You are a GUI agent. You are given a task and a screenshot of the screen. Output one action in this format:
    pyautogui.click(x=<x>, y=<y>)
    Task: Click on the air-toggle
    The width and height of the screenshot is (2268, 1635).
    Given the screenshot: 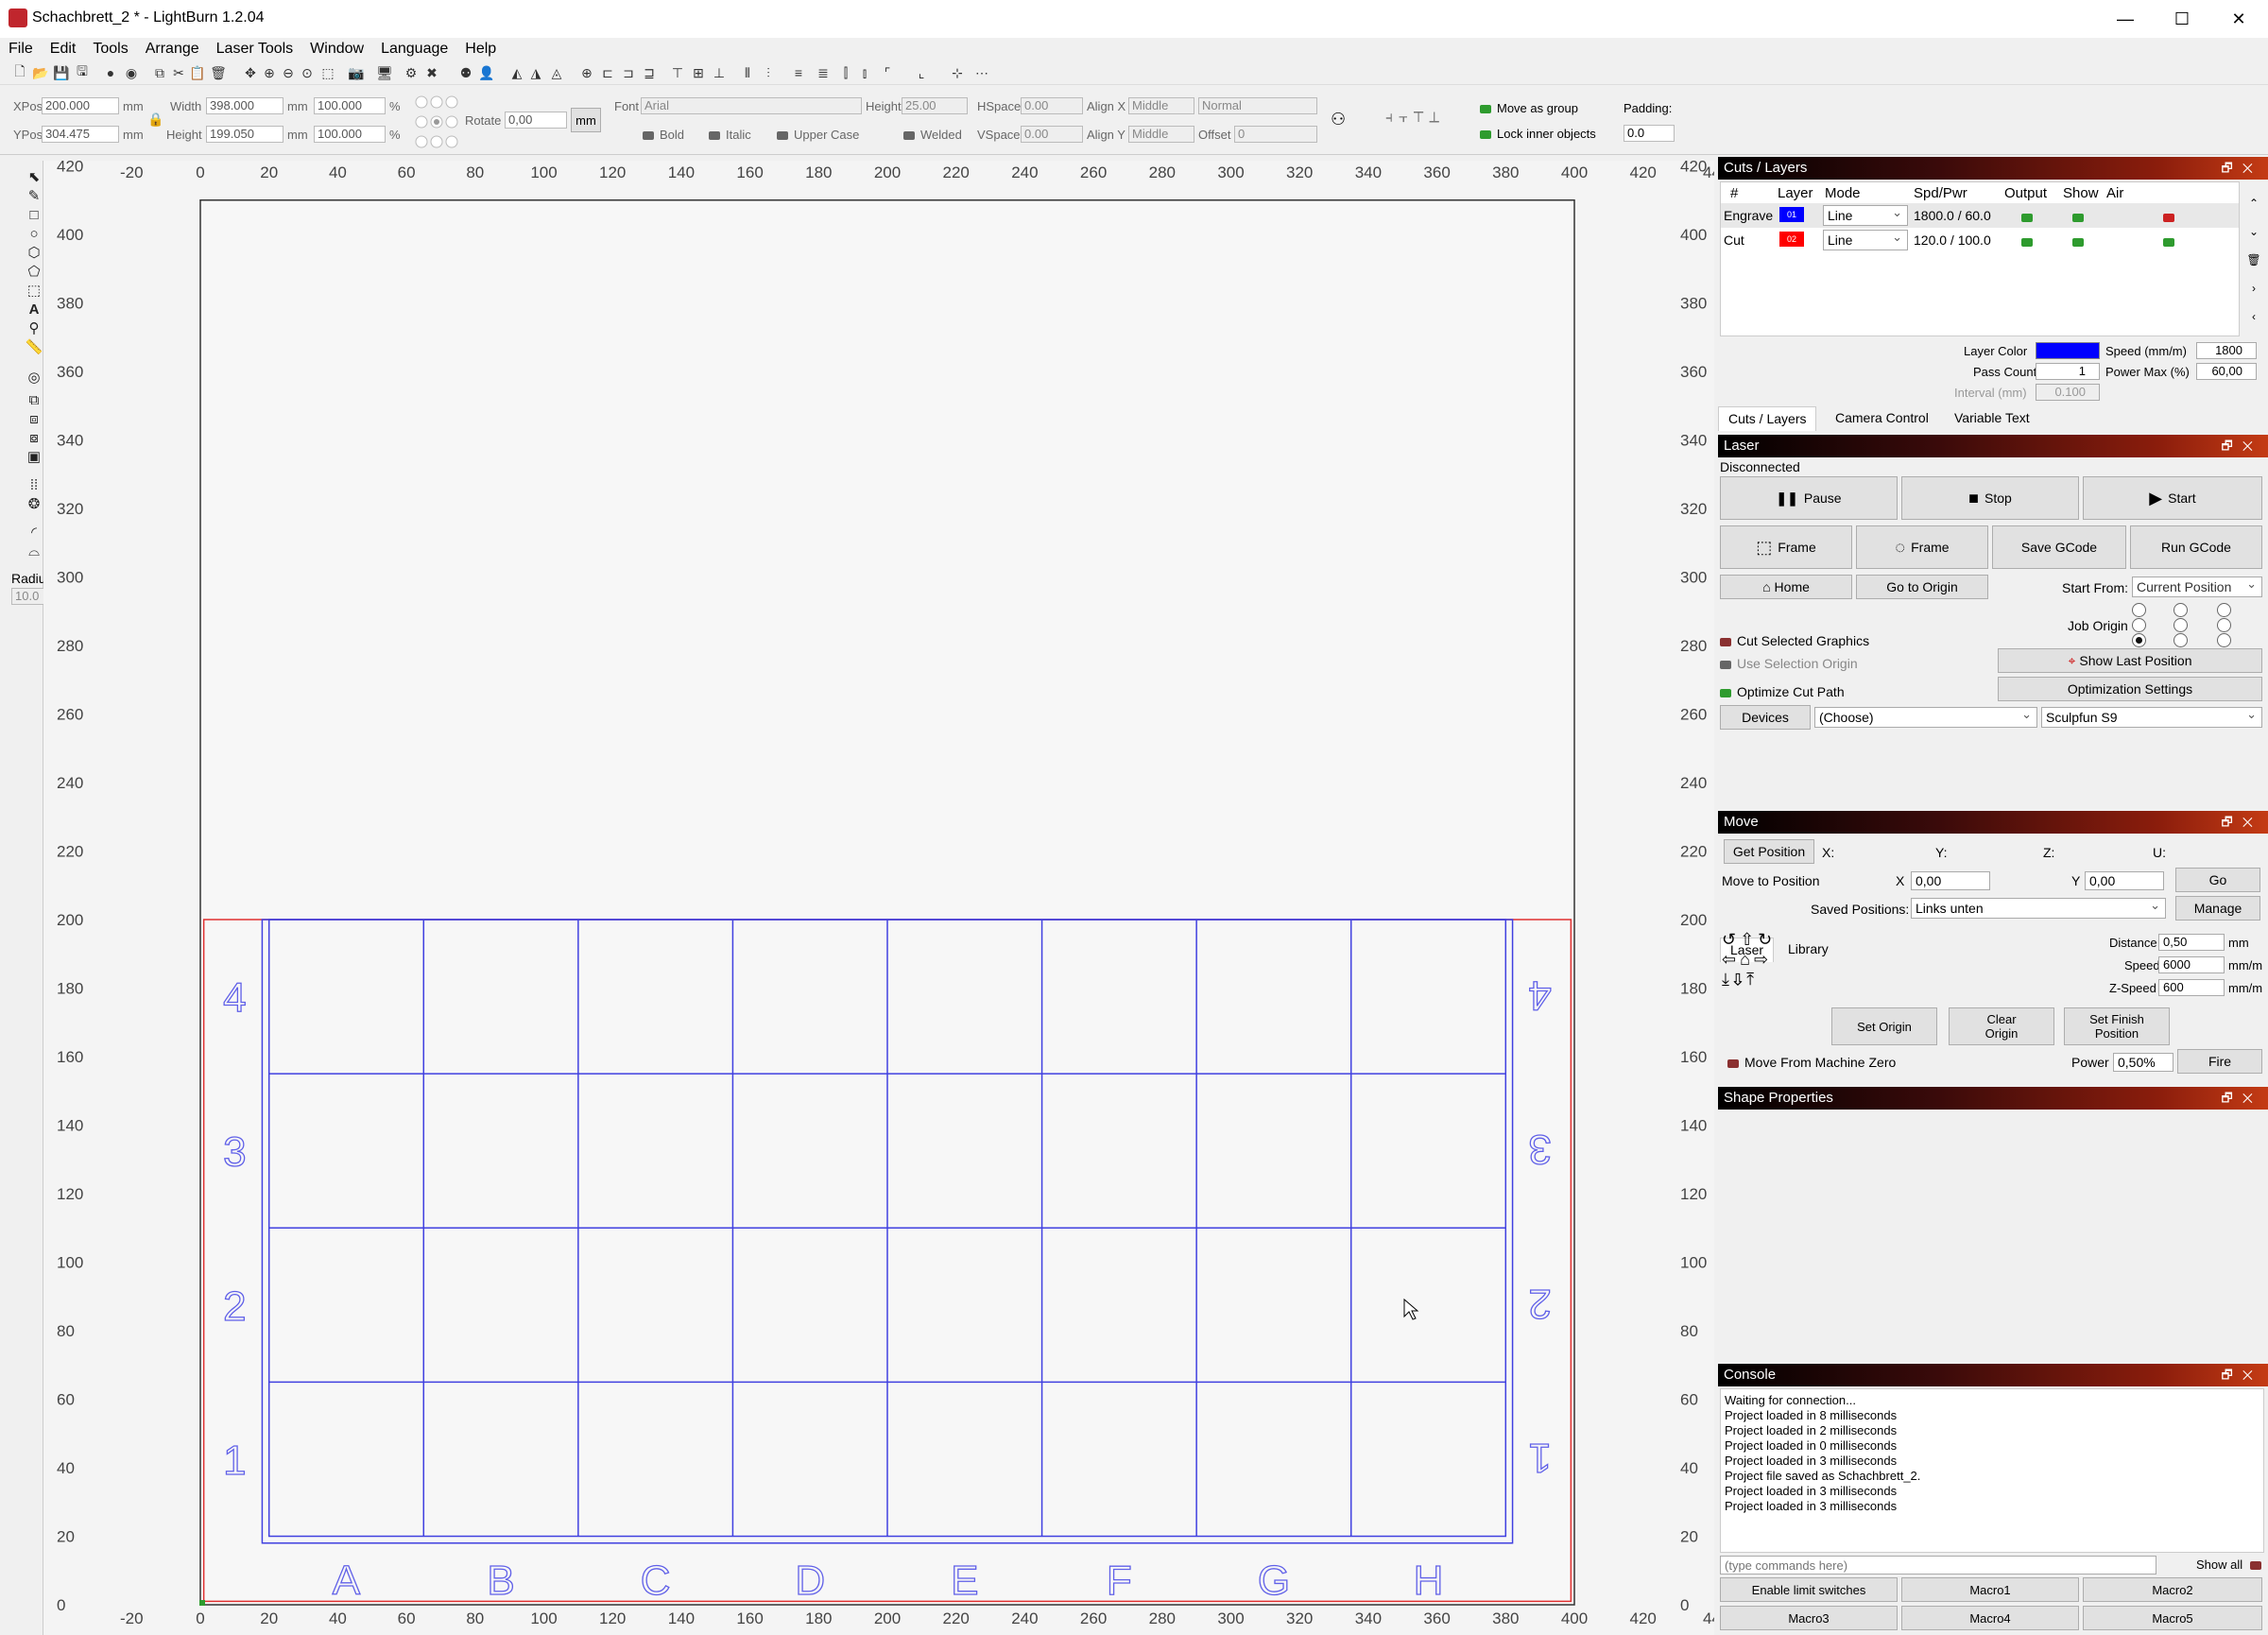 What is the action you would take?
    pyautogui.click(x=2171, y=241)
    